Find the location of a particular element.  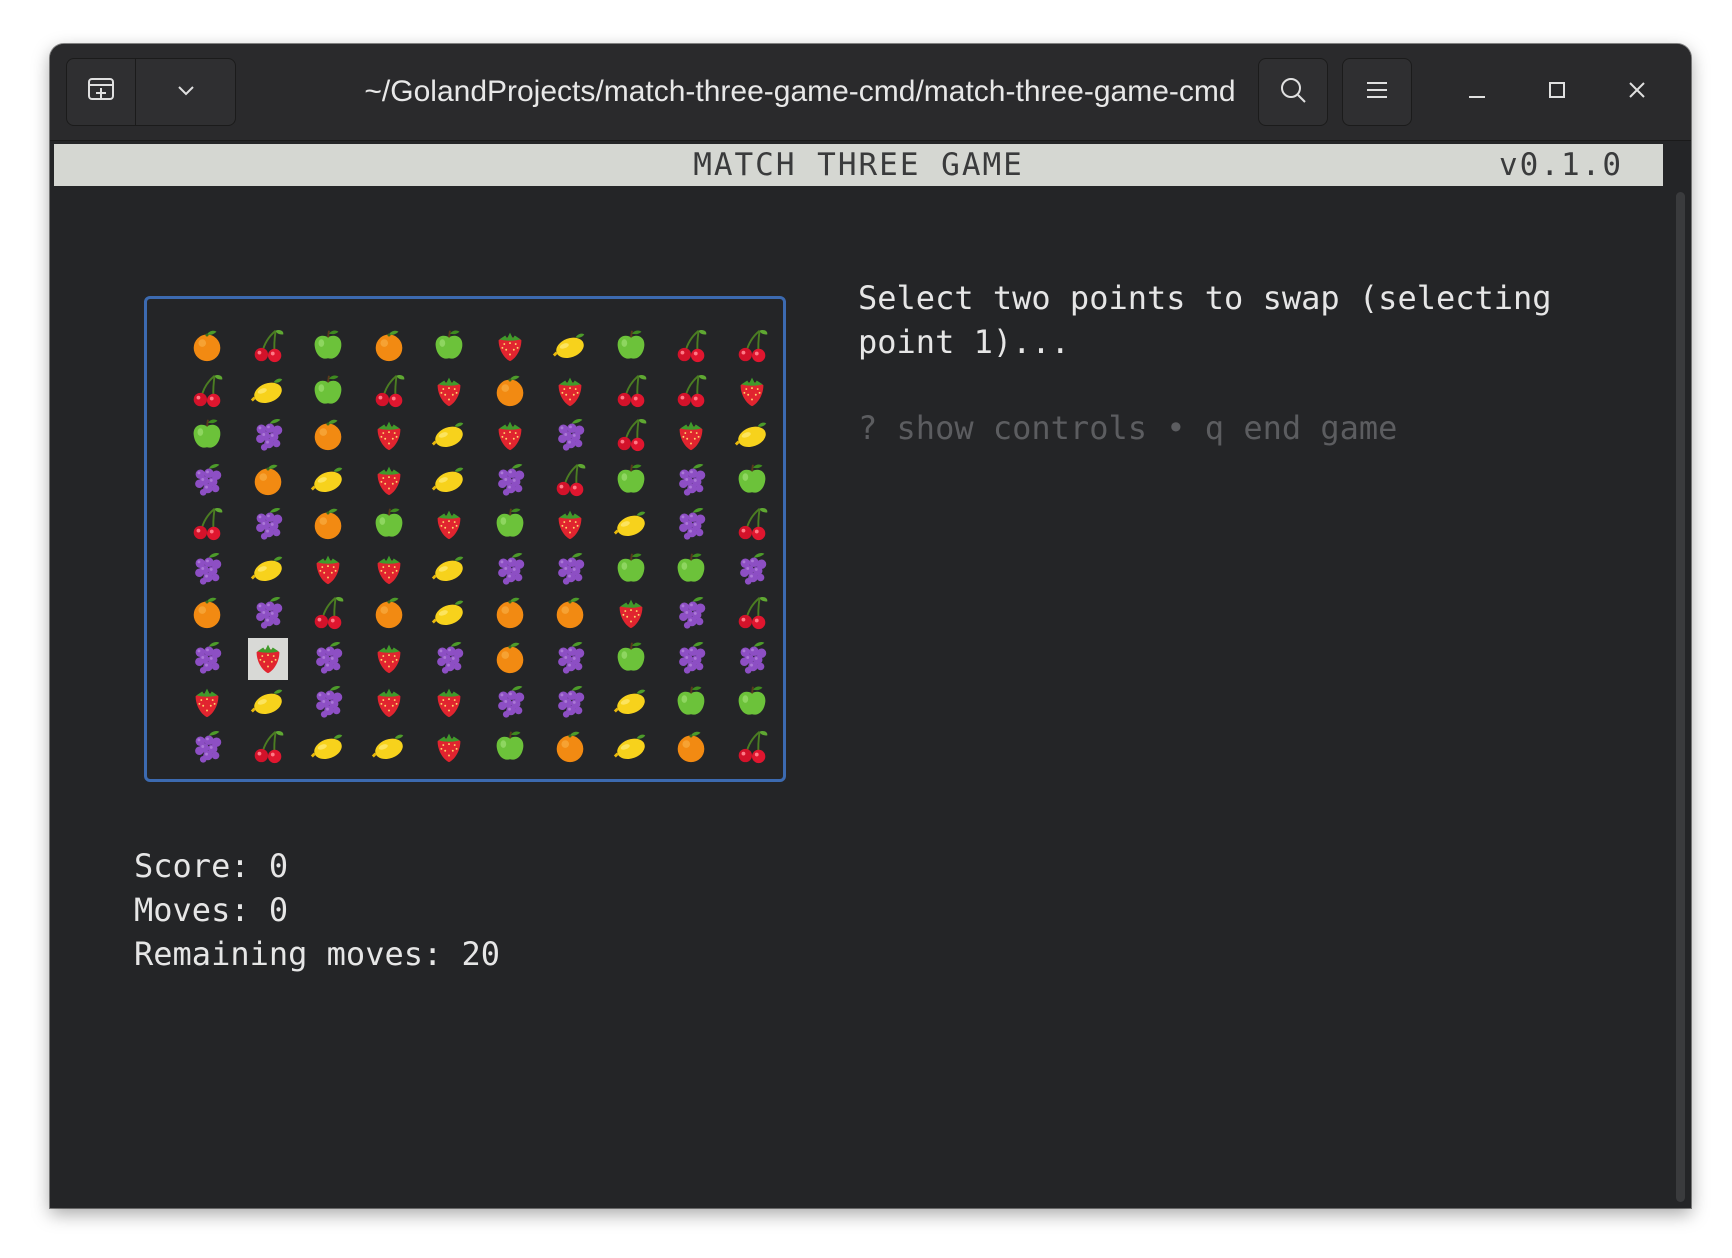

close-button is located at coordinates (1637, 92).